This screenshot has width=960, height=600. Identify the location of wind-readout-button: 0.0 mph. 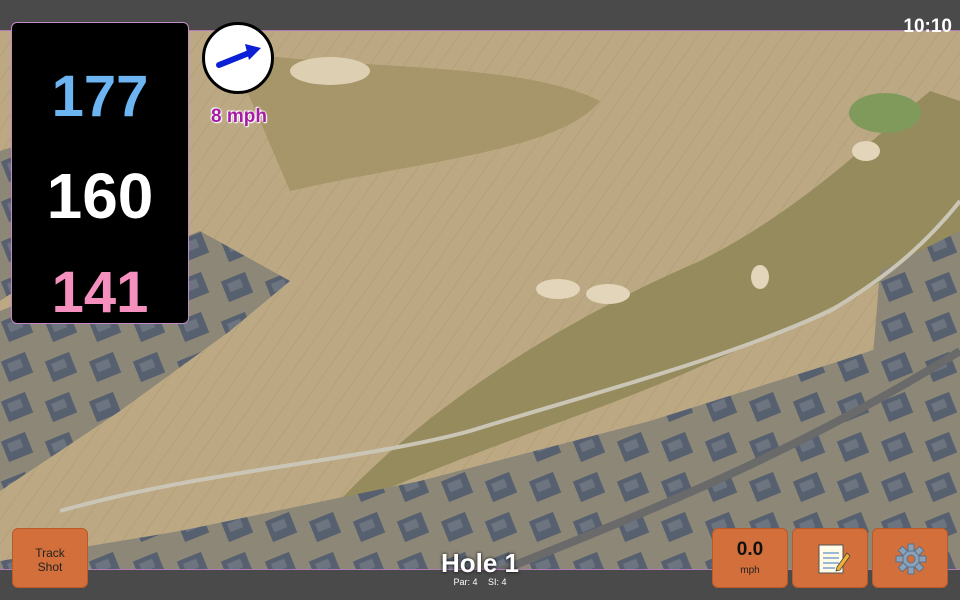
(750, 558).